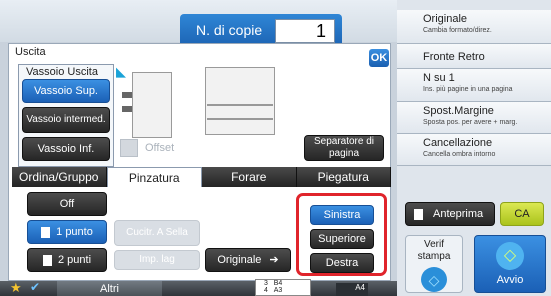  I want to click on avvio-button: ◇ Avvio, so click(510, 264).